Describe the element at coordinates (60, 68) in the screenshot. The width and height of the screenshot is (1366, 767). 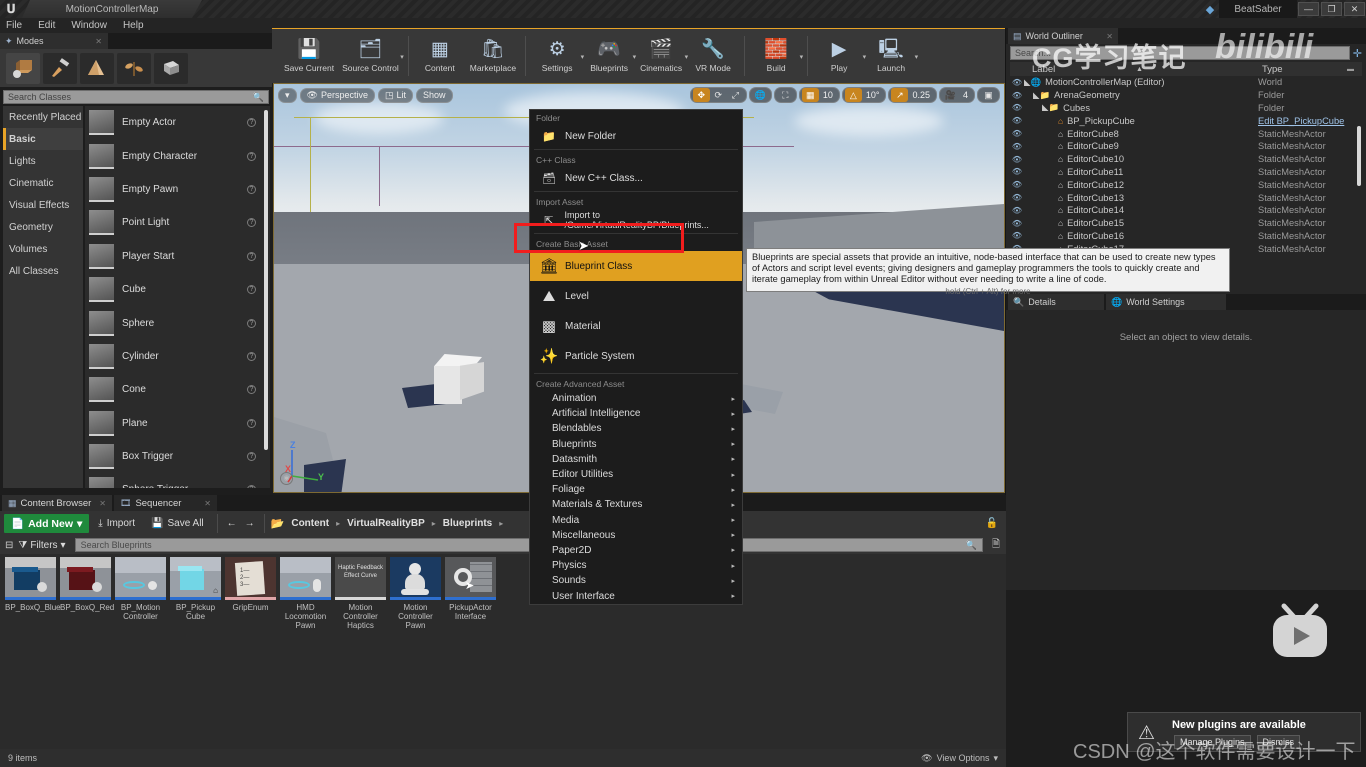
I see `paint-mode-icon` at that location.